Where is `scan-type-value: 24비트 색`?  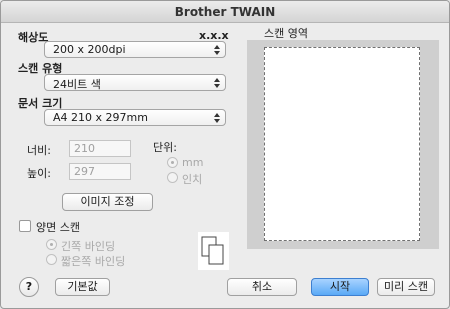
scan-type-value: 24비트 색 is located at coordinates (77, 84).